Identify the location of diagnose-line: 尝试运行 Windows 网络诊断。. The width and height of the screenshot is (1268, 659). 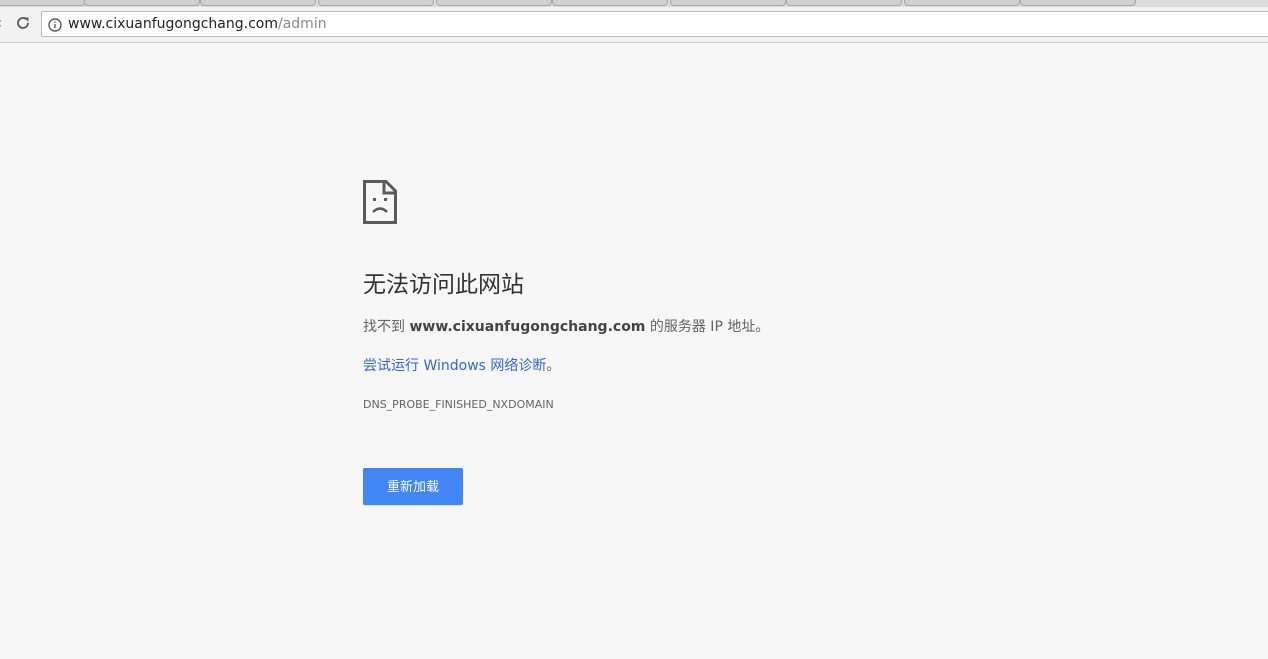
(461, 366).